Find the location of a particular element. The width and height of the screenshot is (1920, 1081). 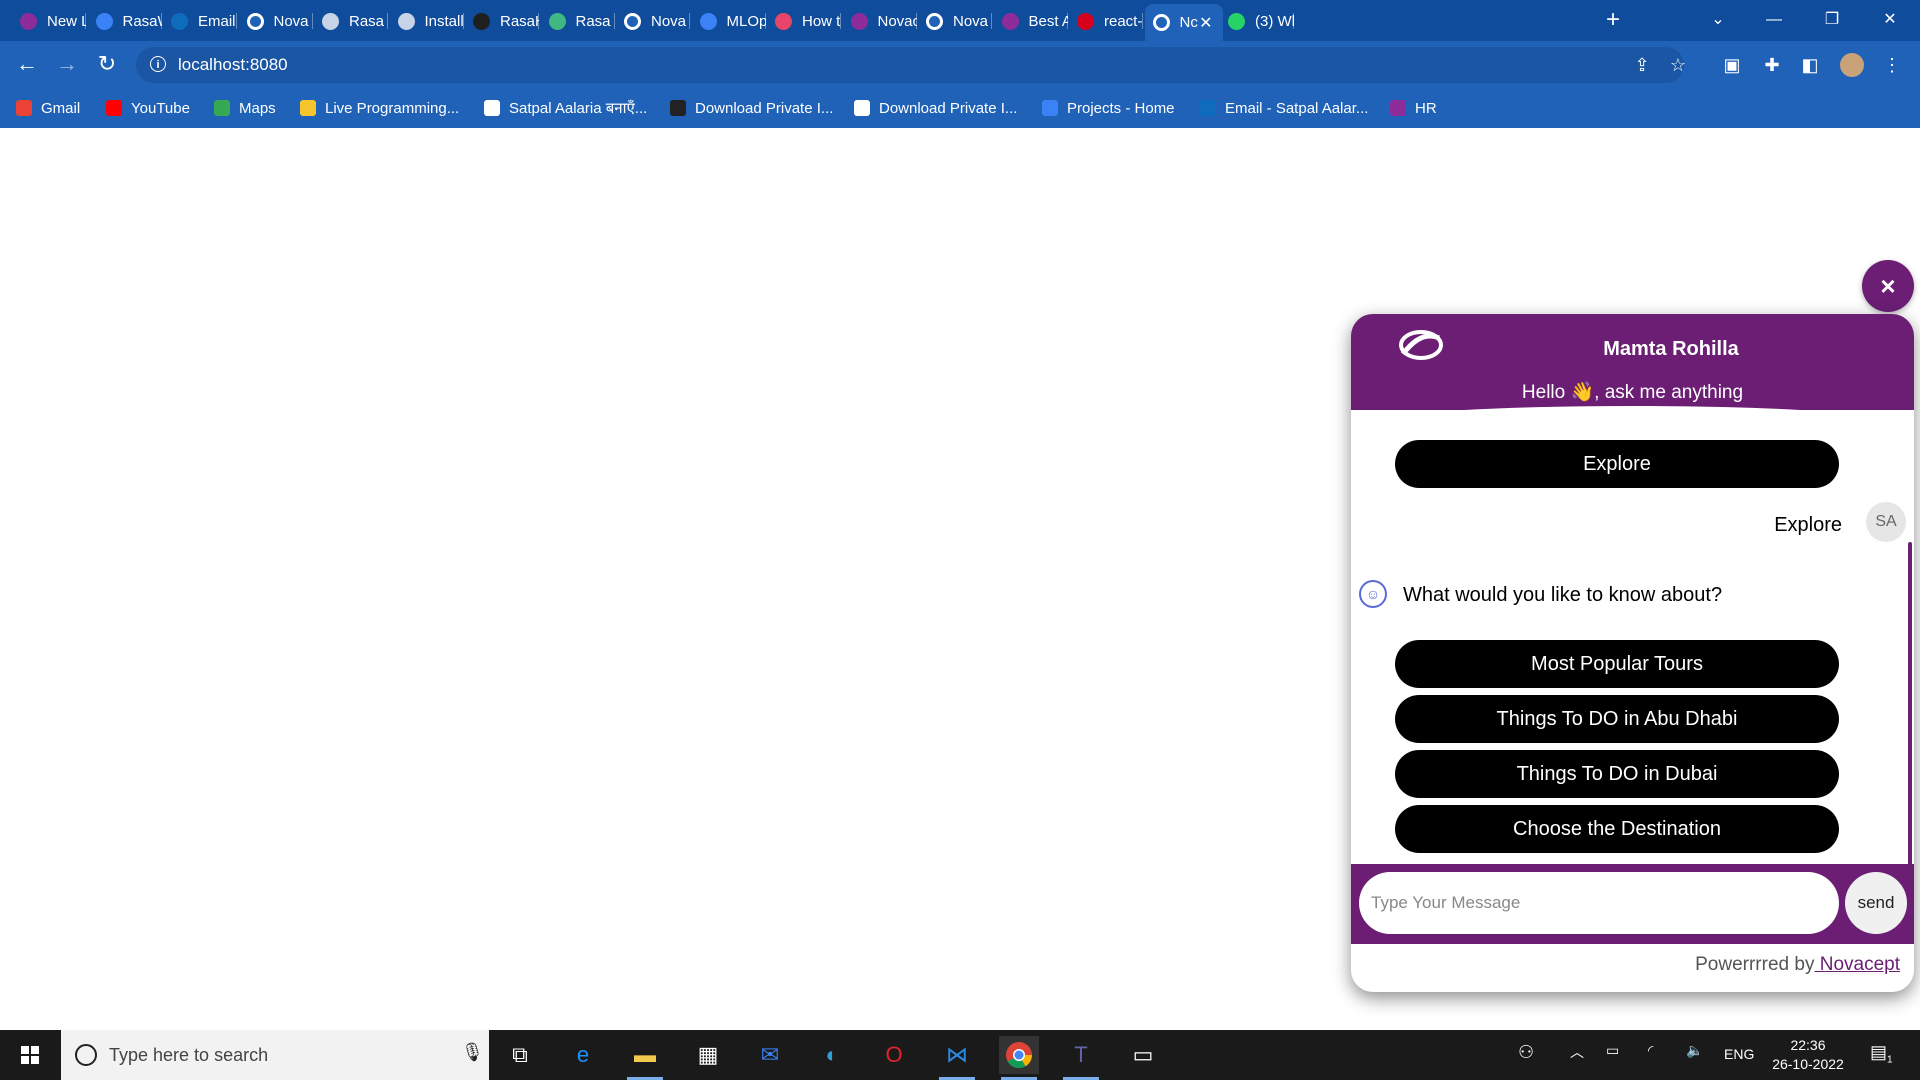

bookmark-item: Maps is located at coordinates (245, 108).